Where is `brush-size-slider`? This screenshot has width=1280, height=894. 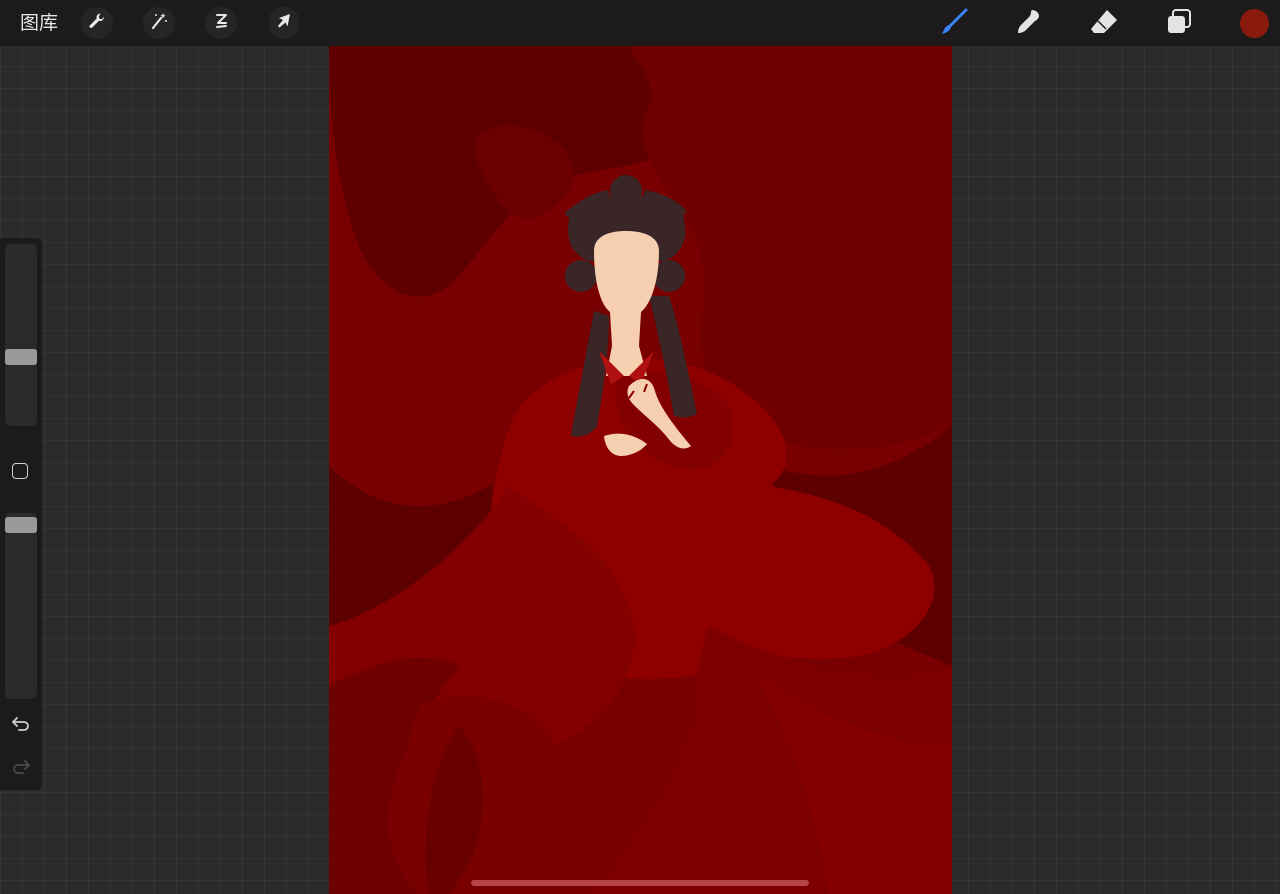
brush-size-slider is located at coordinates (21, 335).